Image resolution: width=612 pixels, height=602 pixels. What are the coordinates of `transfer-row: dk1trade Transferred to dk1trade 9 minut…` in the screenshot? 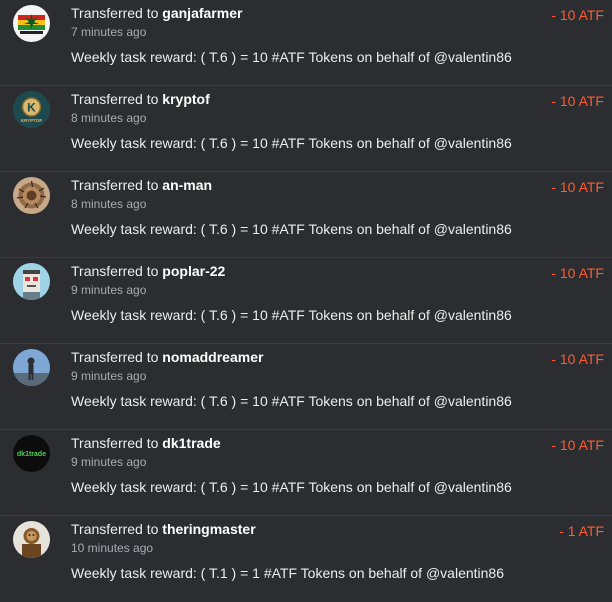 It's located at (306, 473).